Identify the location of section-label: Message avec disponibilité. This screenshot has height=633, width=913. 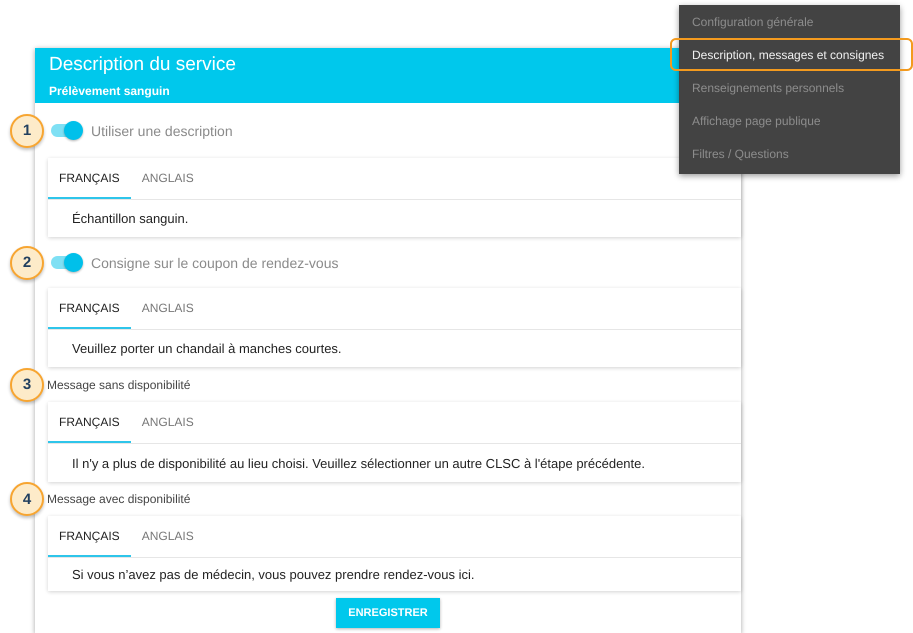
(118, 499).